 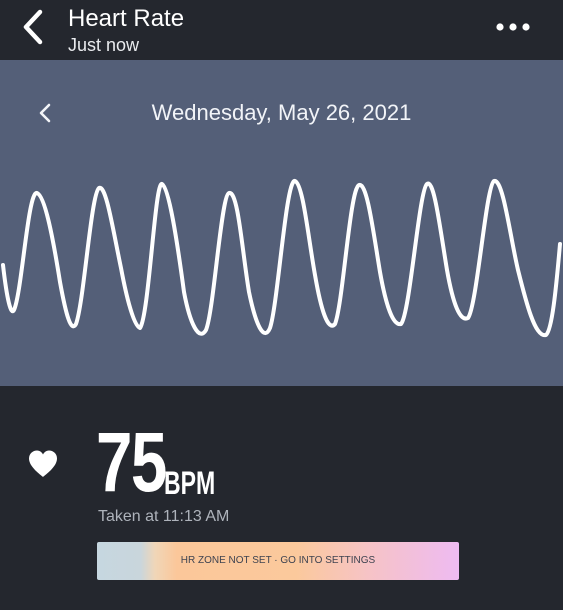 What do you see at coordinates (190, 483) in the screenshot?
I see `bpm-unit: BPM` at bounding box center [190, 483].